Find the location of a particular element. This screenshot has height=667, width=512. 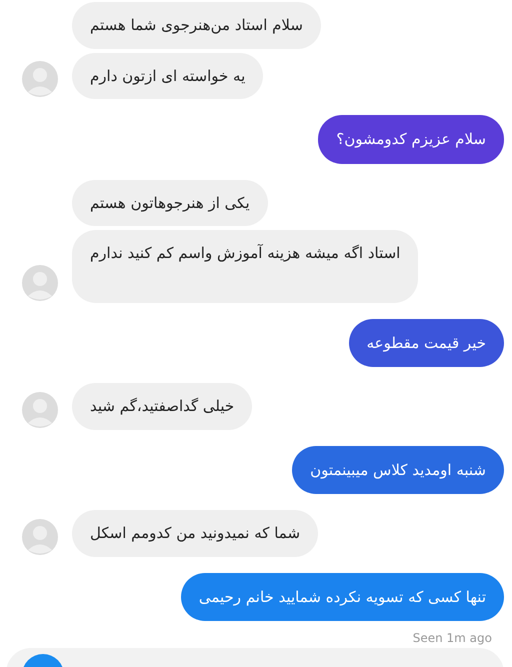

message-bubble: یکی از هنرجوهاتون هستم is located at coordinates (170, 203).